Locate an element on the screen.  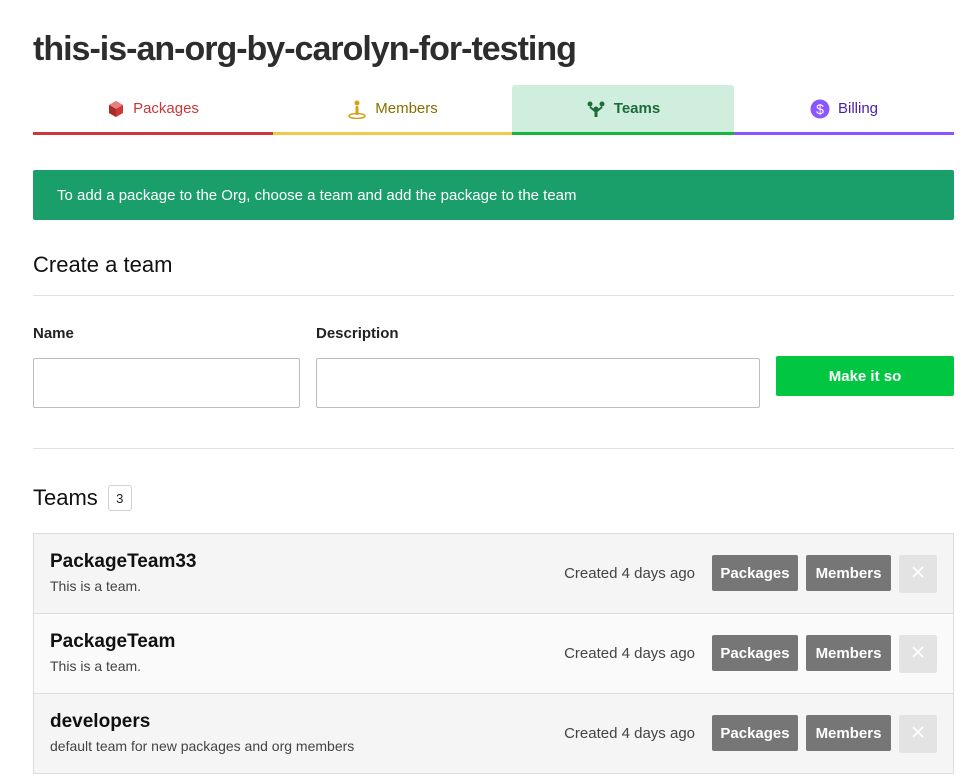
make-it-so-button: Make it so is located at coordinates (865, 376).